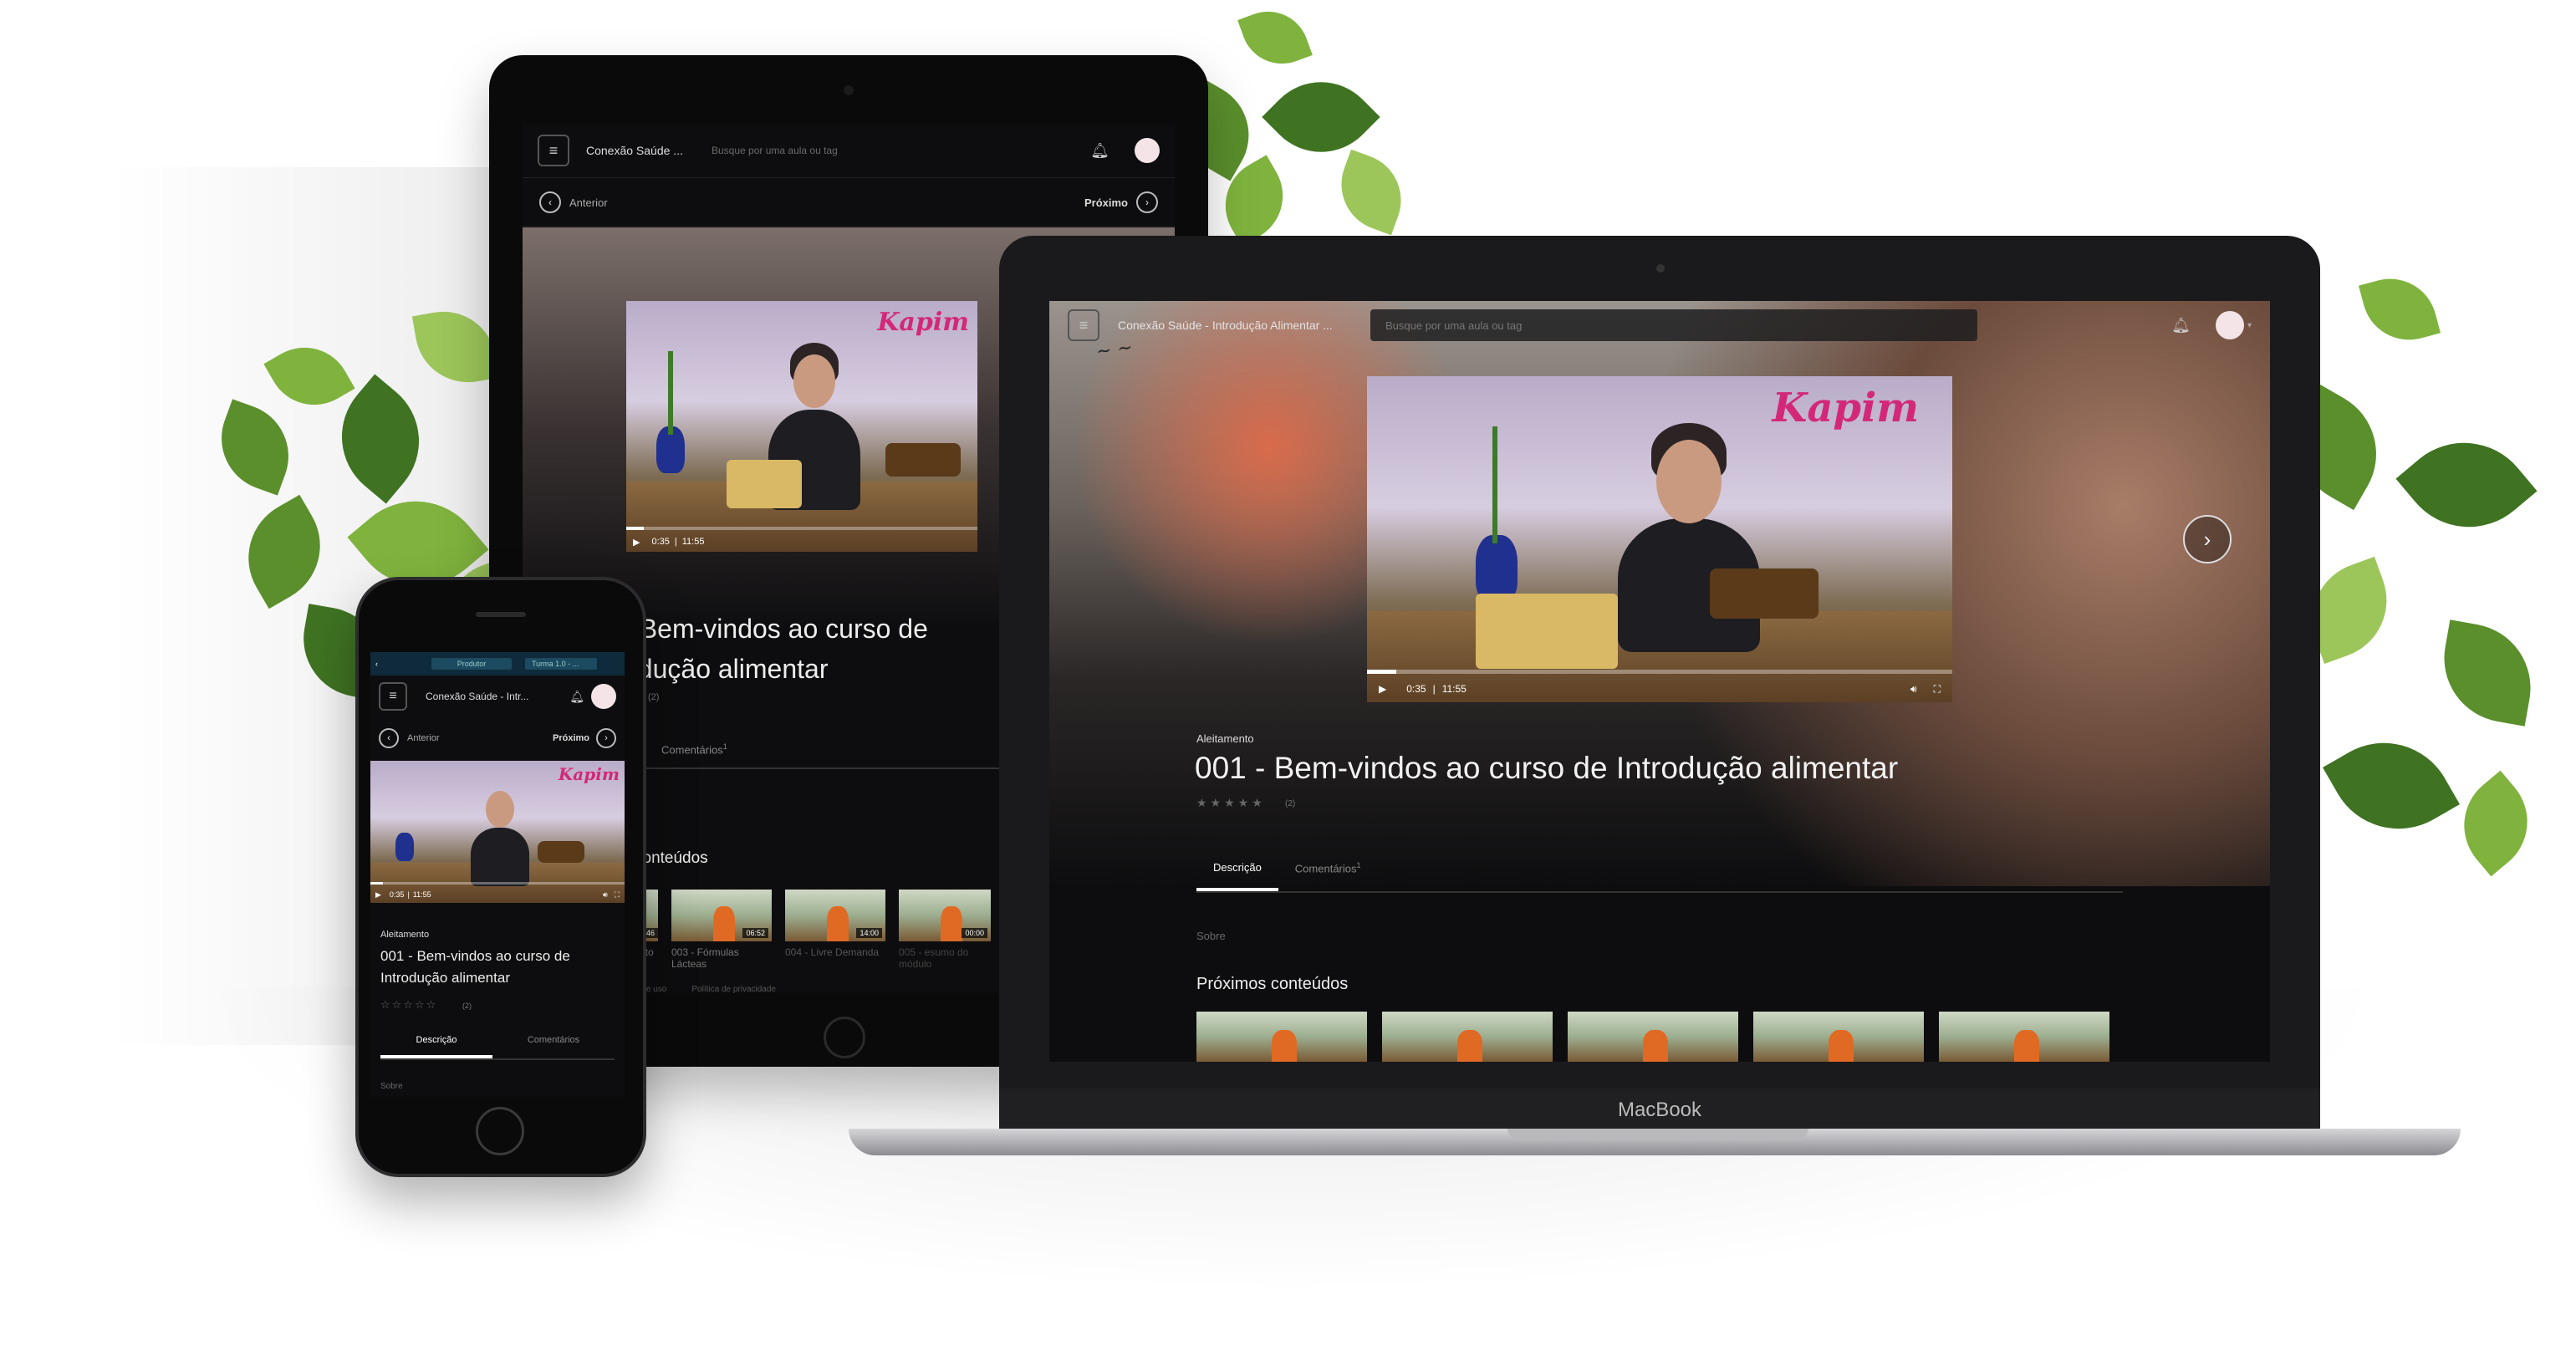 The width and height of the screenshot is (2576, 1346). Describe the element at coordinates (500, 1131) in the screenshot. I see `phone-home-button` at that location.